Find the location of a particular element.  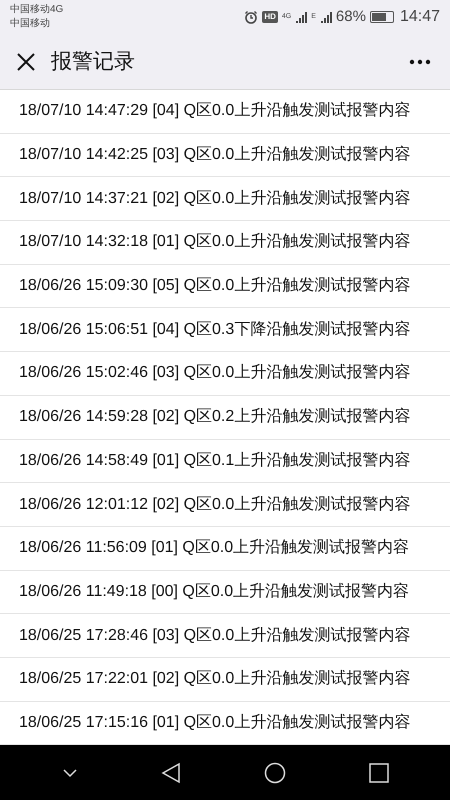

alarm-record: 18/06/26 14:59:28 [02] Q区0.2上升沿触发测试报警内容 is located at coordinates (225, 418).